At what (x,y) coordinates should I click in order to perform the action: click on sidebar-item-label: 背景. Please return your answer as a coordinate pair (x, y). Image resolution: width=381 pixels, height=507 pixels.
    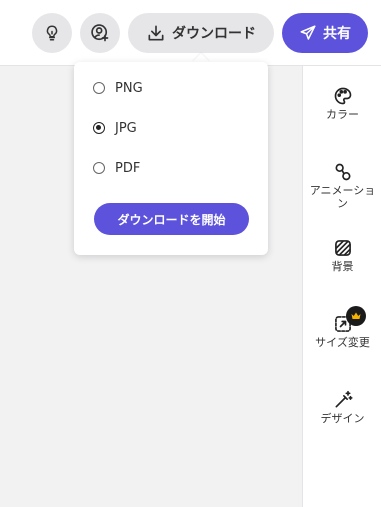
    Looking at the image, I should click on (342, 266).